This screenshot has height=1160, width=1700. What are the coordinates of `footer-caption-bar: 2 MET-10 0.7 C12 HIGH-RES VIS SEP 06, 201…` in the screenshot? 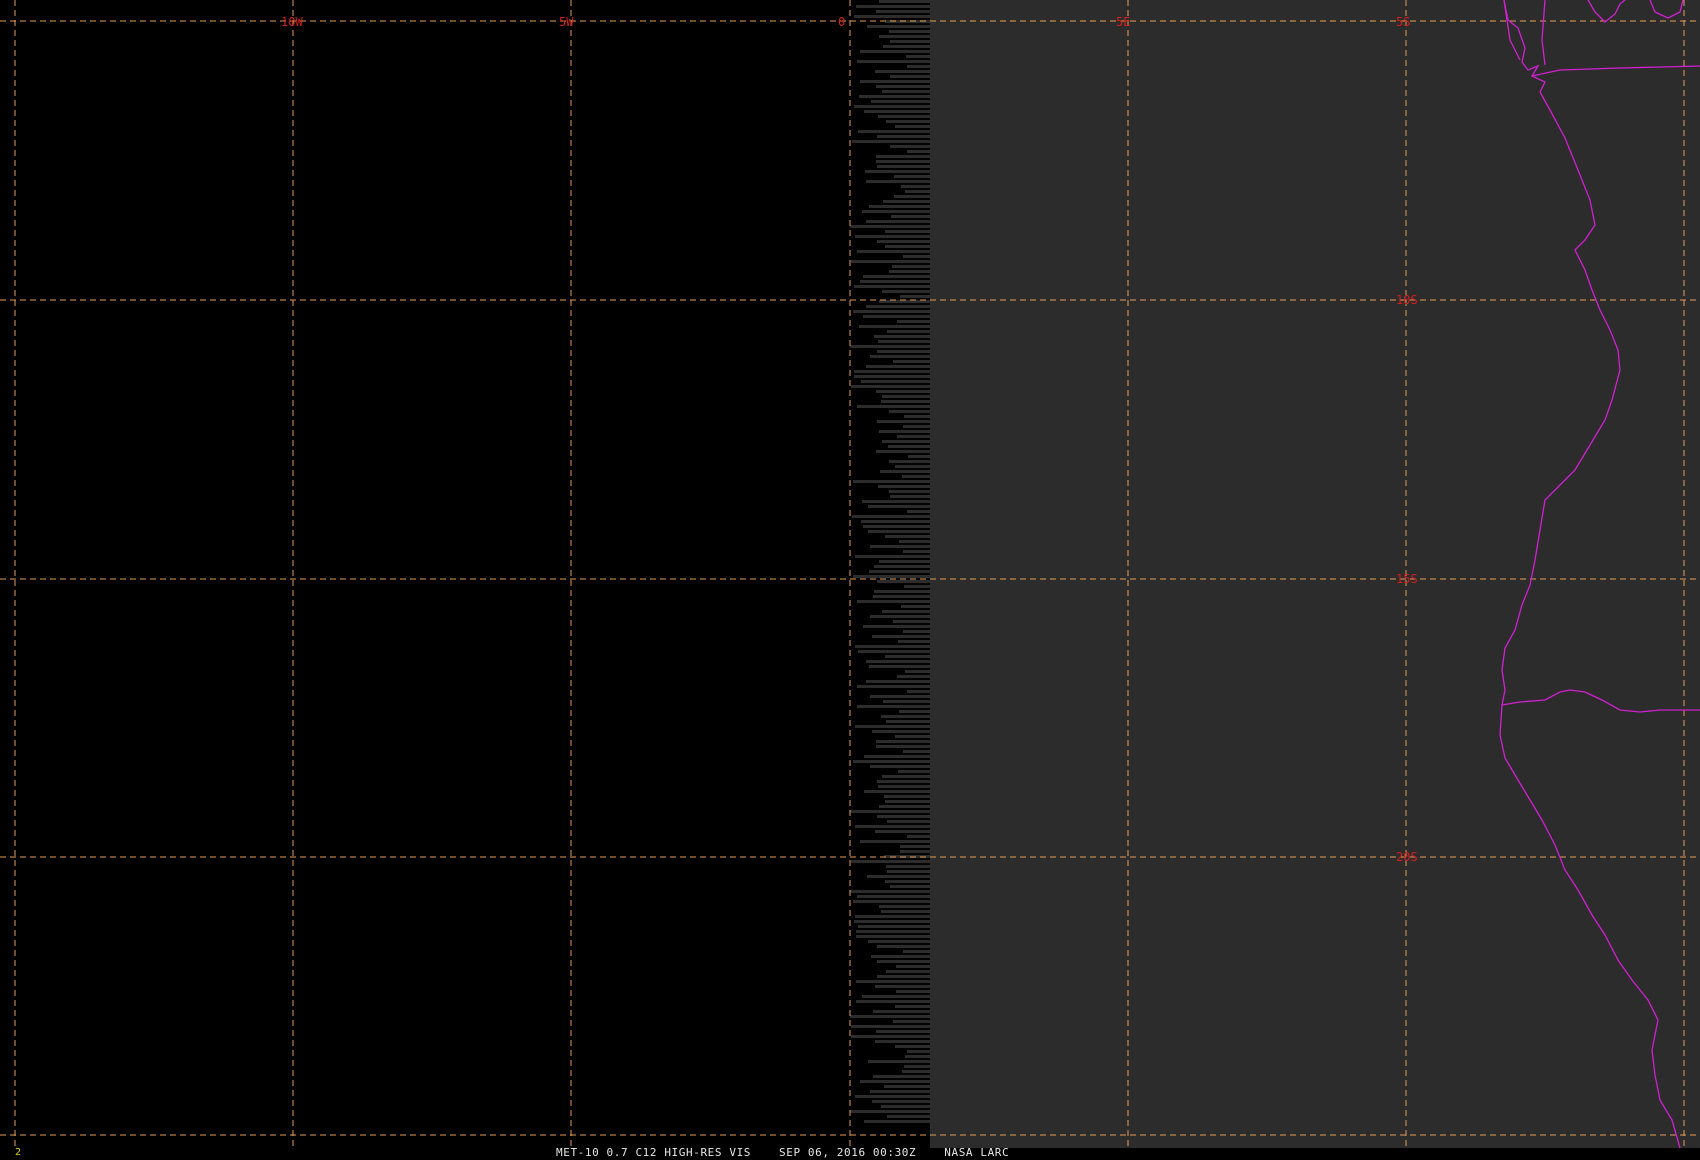 It's located at (850, 1153).